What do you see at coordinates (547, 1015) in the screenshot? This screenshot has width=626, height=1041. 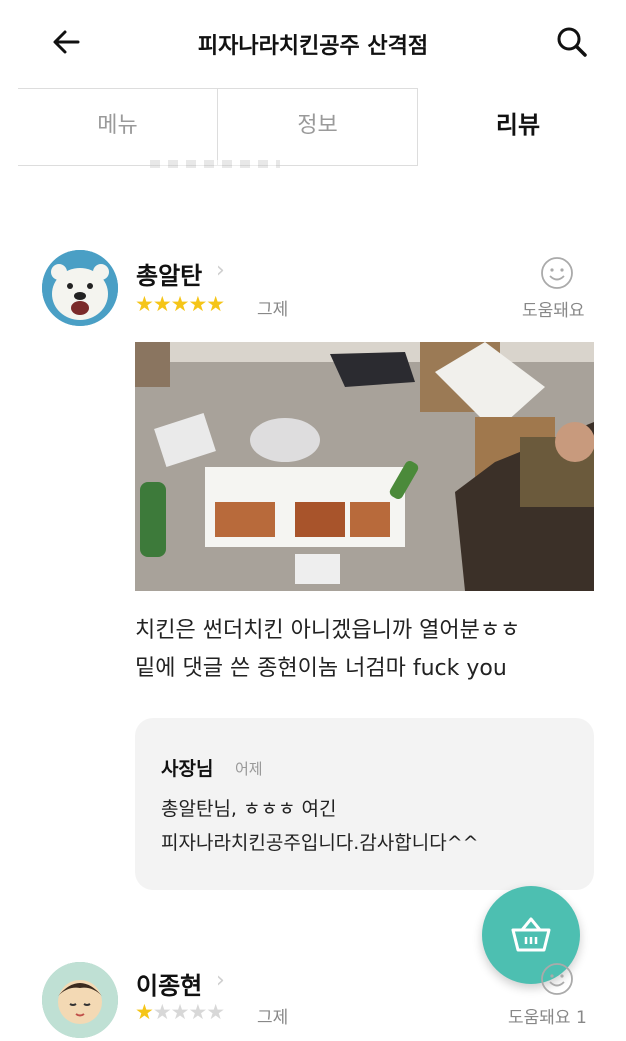 I see `helpful-button: 도움돼요 1` at bounding box center [547, 1015].